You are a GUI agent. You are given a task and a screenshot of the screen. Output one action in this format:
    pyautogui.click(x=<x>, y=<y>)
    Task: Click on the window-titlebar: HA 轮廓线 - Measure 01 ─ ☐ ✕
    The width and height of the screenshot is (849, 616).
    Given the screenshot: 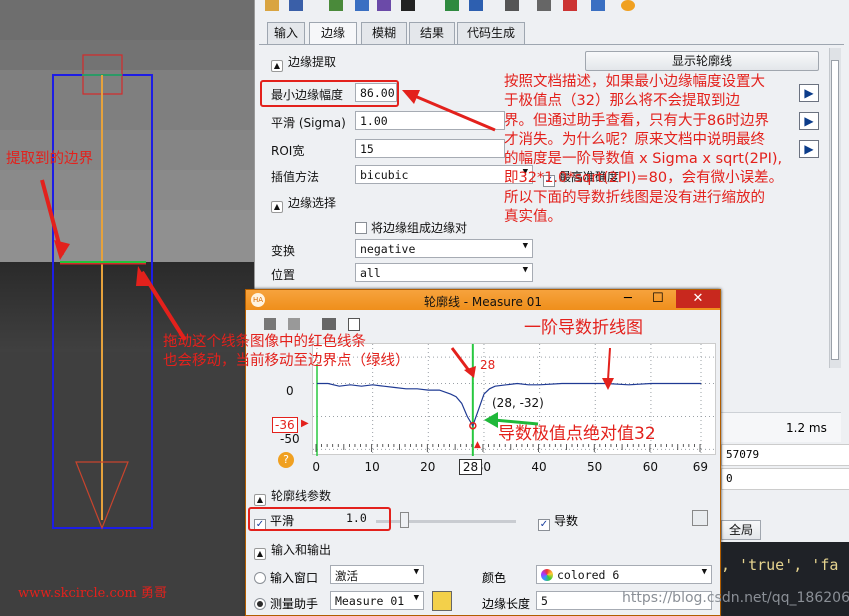 What is the action you would take?
    pyautogui.click(x=483, y=300)
    